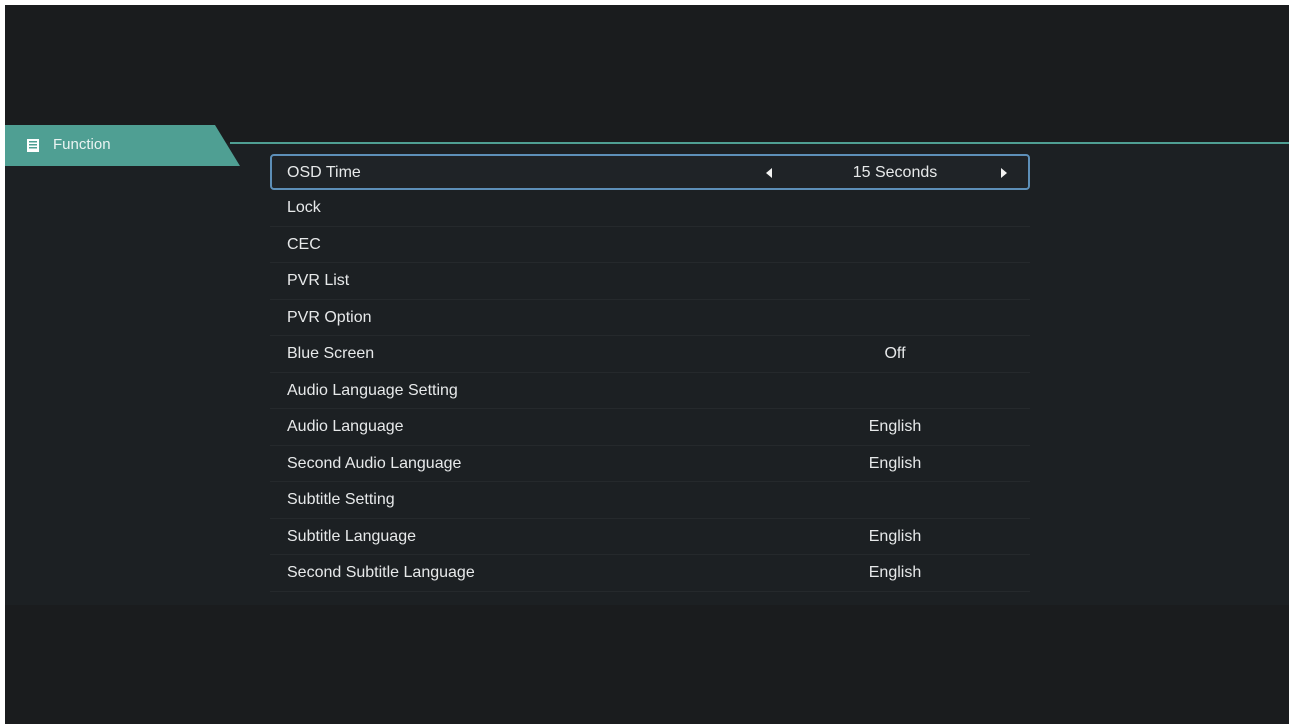 This screenshot has width=1289, height=724. What do you see at coordinates (650, 281) in the screenshot?
I see `menu-item-pvr-list: PVR List` at bounding box center [650, 281].